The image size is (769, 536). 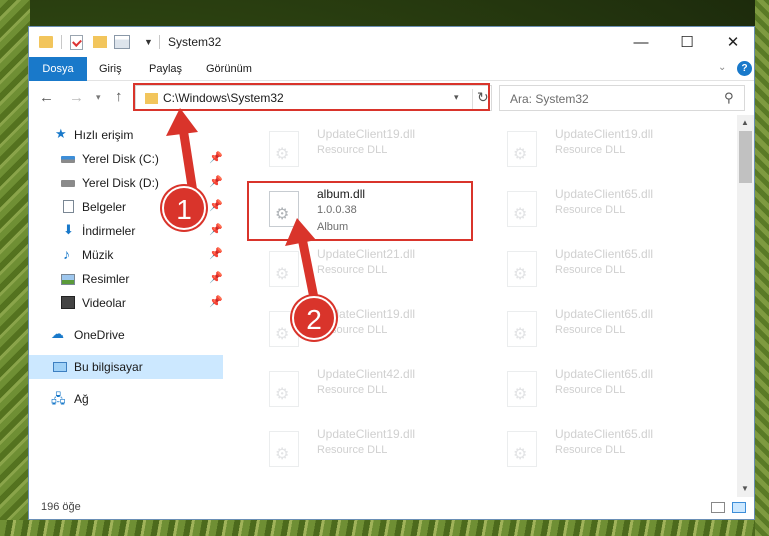 What do you see at coordinates (733, 42) in the screenshot?
I see `close-button: ✕` at bounding box center [733, 42].